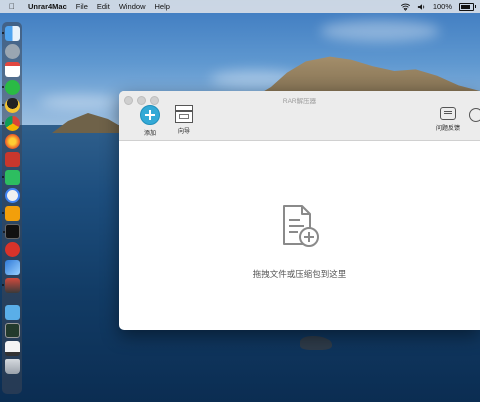 This screenshot has width=480, height=402. What do you see at coordinates (183, 132) in the screenshot?
I see `guide-label: 向导` at bounding box center [183, 132].